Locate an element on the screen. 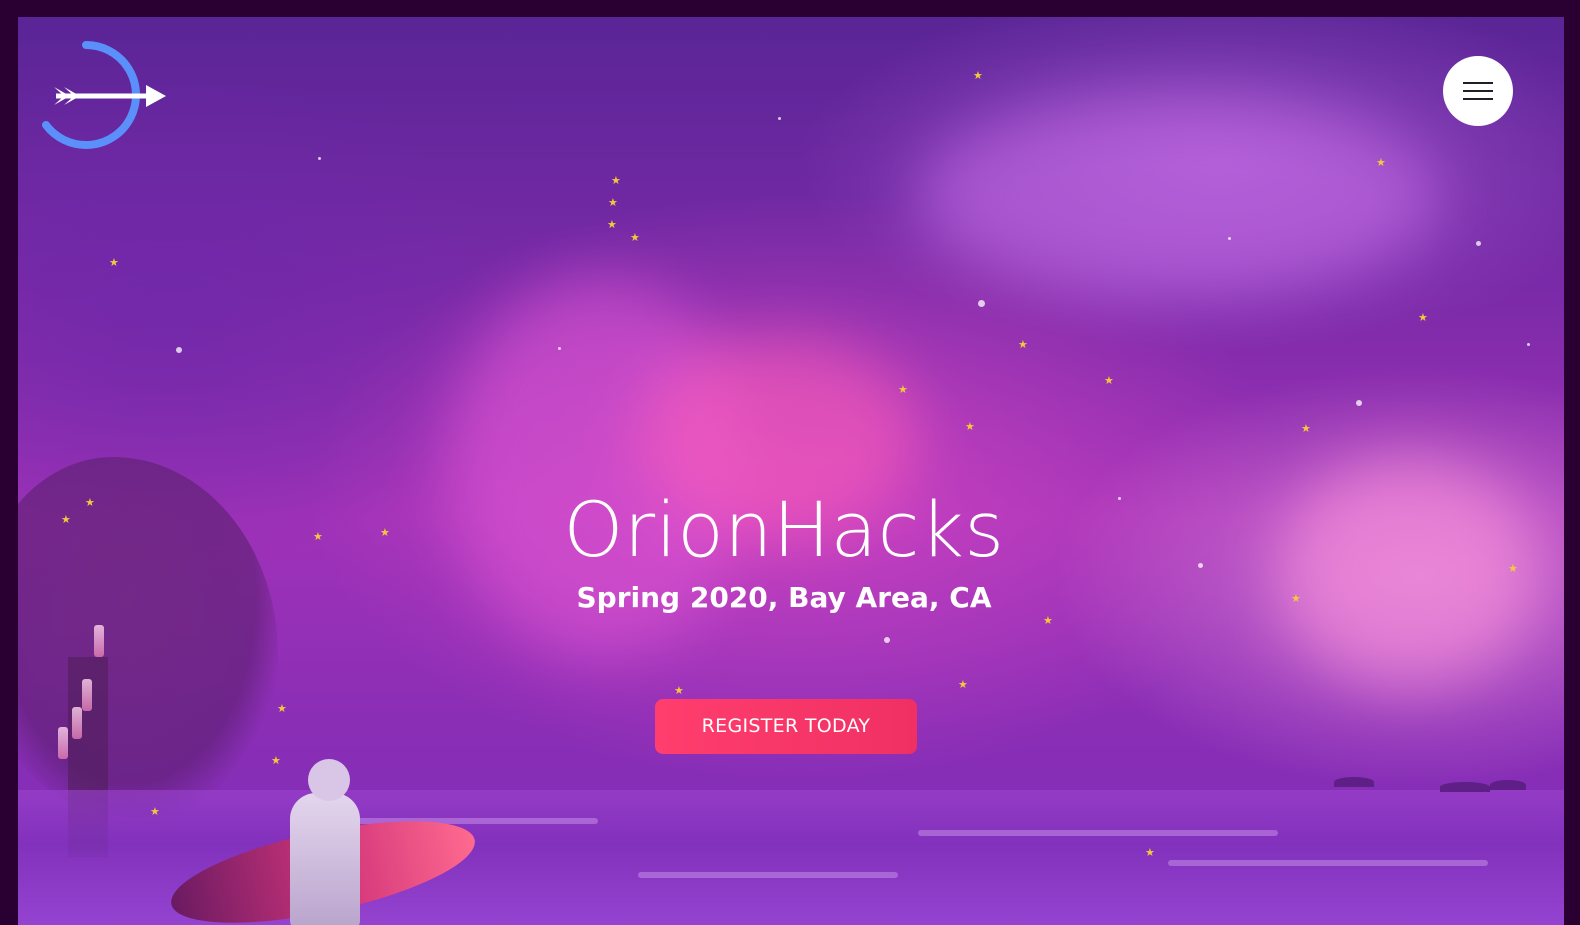 The image size is (1580, 925). hero-title: OrionHacks is located at coordinates (784, 529).